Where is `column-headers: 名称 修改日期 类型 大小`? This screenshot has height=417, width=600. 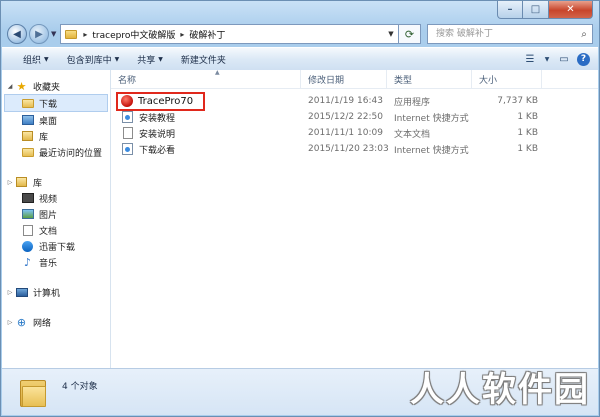
column-headers: 名称 修改日期 类型 大小 is located at coordinates (354, 79).